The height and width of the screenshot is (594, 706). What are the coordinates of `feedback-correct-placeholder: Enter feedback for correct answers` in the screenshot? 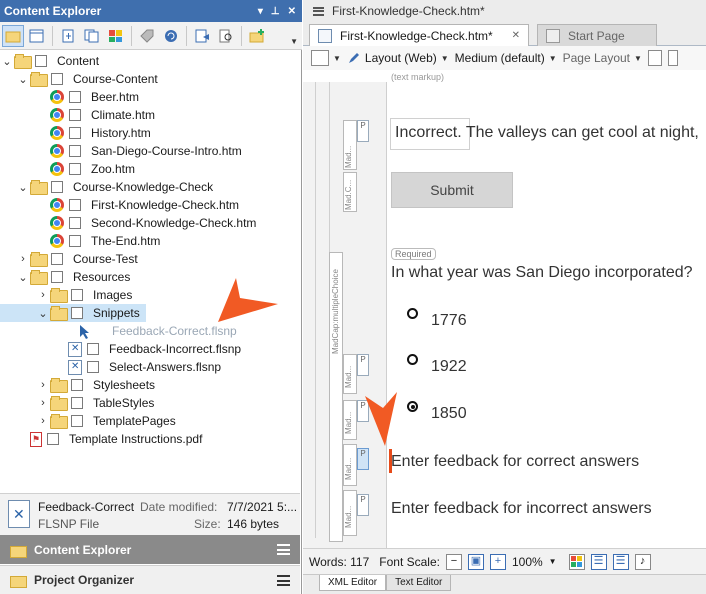 It's located at (515, 462).